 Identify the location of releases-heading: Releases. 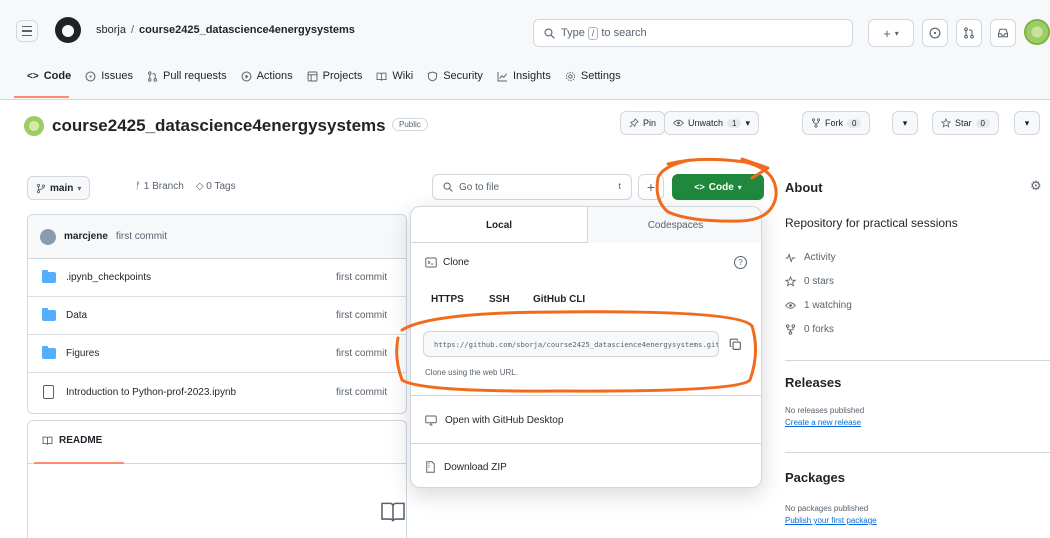
(813, 382).